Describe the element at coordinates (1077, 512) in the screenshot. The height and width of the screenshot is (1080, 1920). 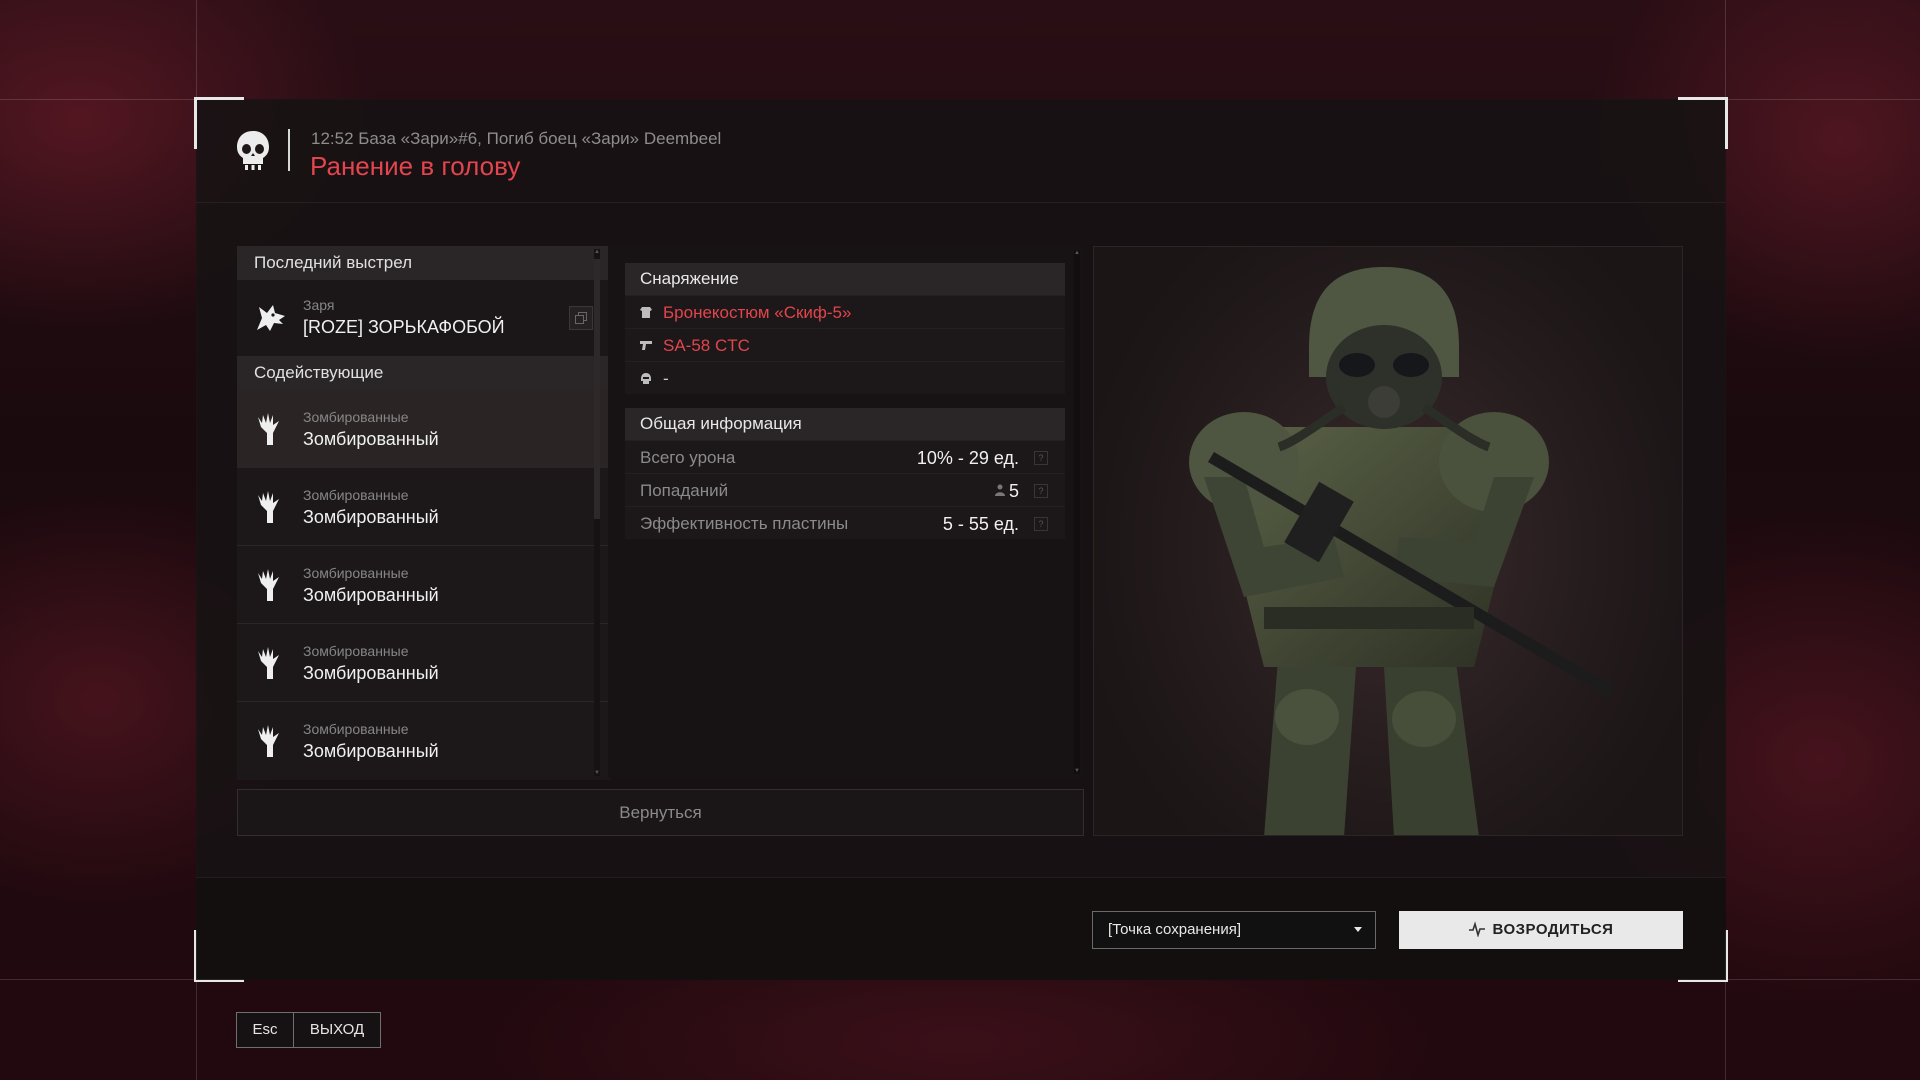
I see `details-scrollbar: ▲ ▼` at that location.